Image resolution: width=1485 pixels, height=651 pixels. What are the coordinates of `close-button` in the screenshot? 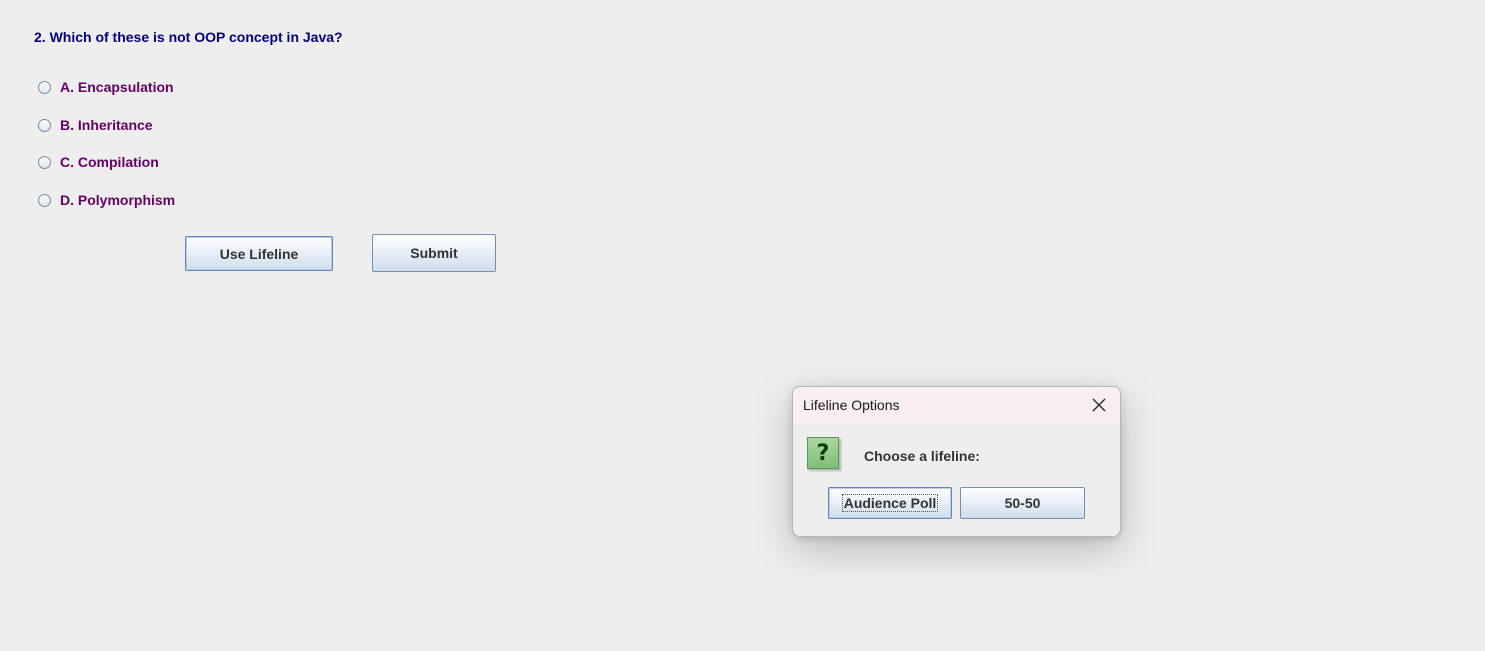 It's located at (1099, 405).